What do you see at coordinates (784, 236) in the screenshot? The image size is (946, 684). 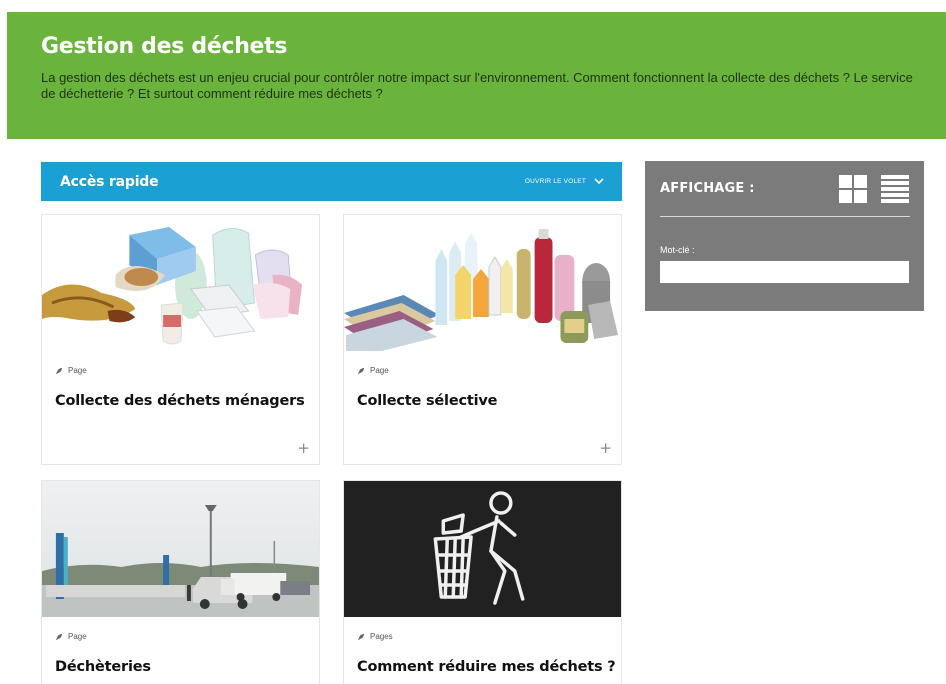 I see `display-panel: AFFICHAGE : Mot-clé :` at bounding box center [784, 236].